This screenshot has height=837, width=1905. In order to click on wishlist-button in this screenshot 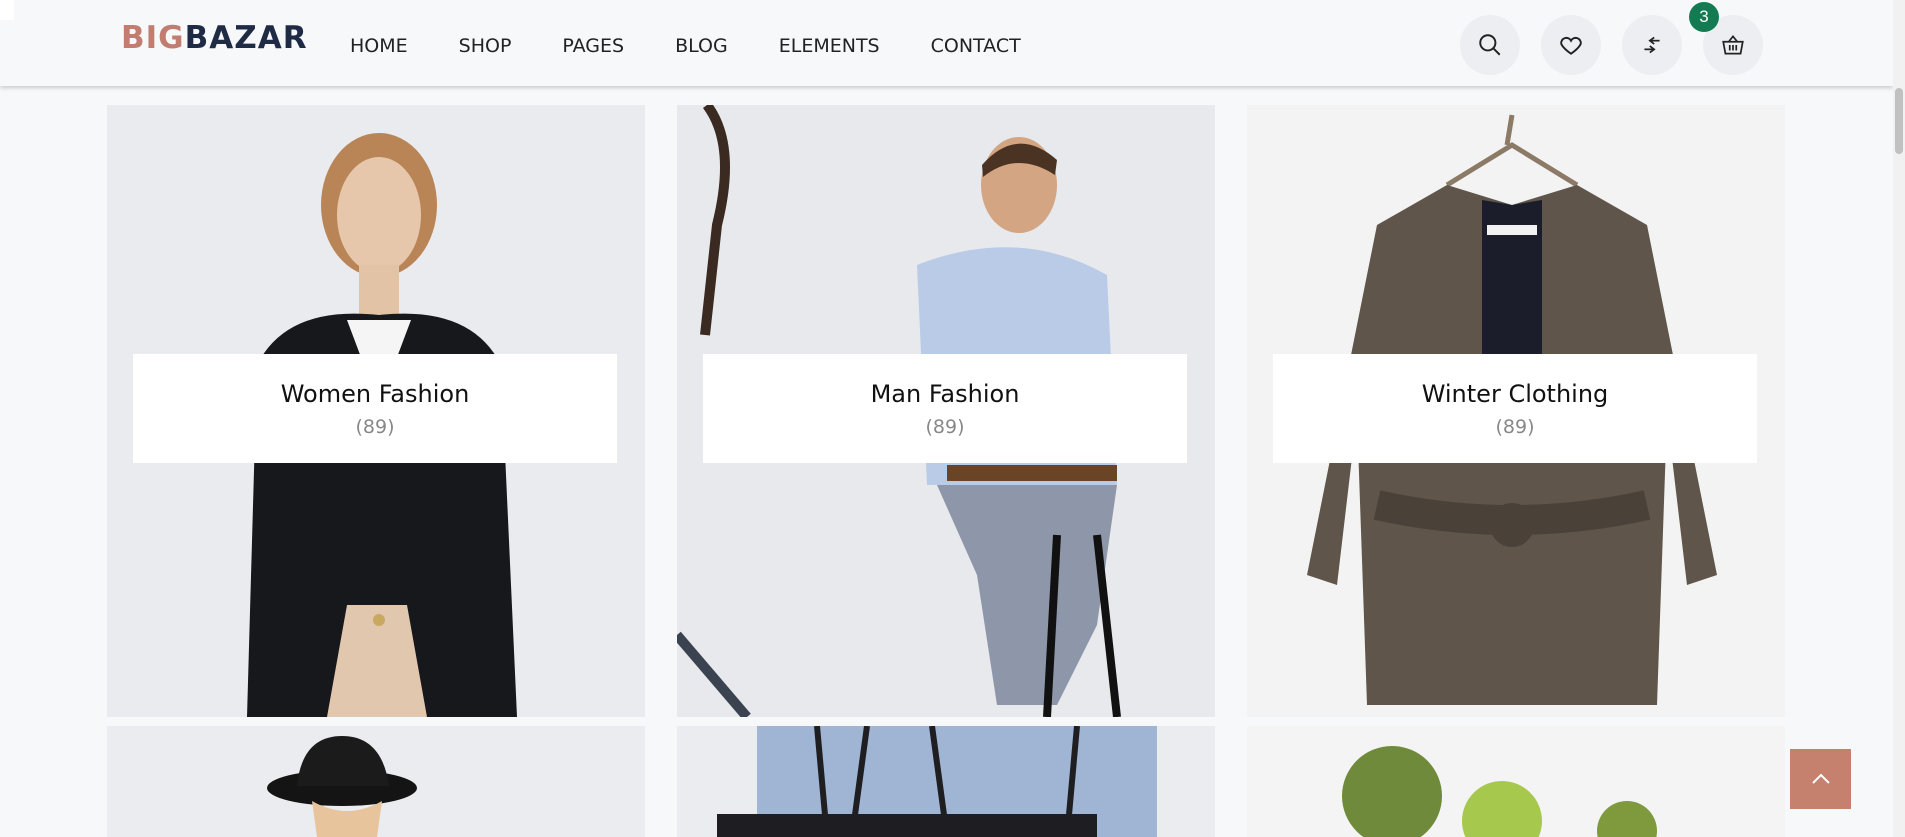, I will do `click(1571, 45)`.